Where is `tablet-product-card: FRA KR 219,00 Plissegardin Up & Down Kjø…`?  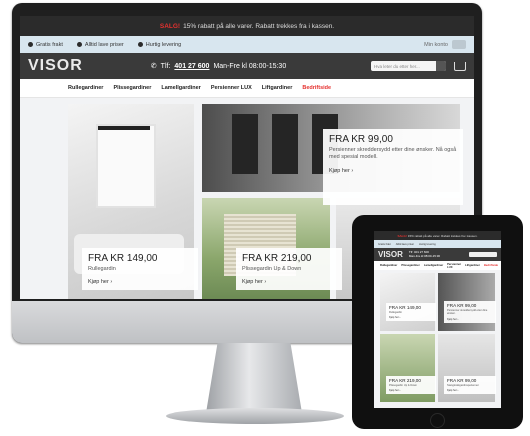 tablet-product-card: FRA KR 219,00 Plissegardin Up & Down Kjø… is located at coordinates (411, 385).